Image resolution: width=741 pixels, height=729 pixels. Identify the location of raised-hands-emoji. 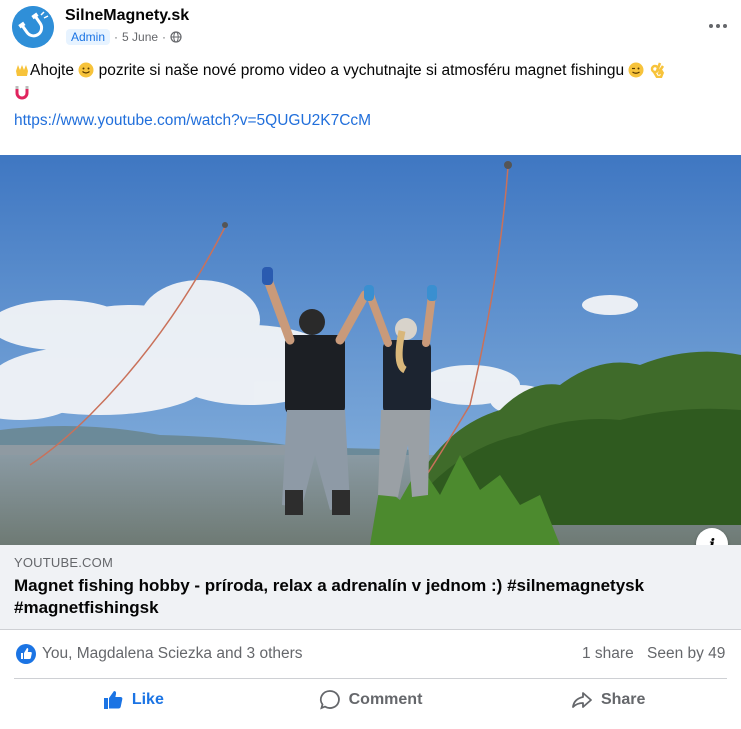
(22, 70).